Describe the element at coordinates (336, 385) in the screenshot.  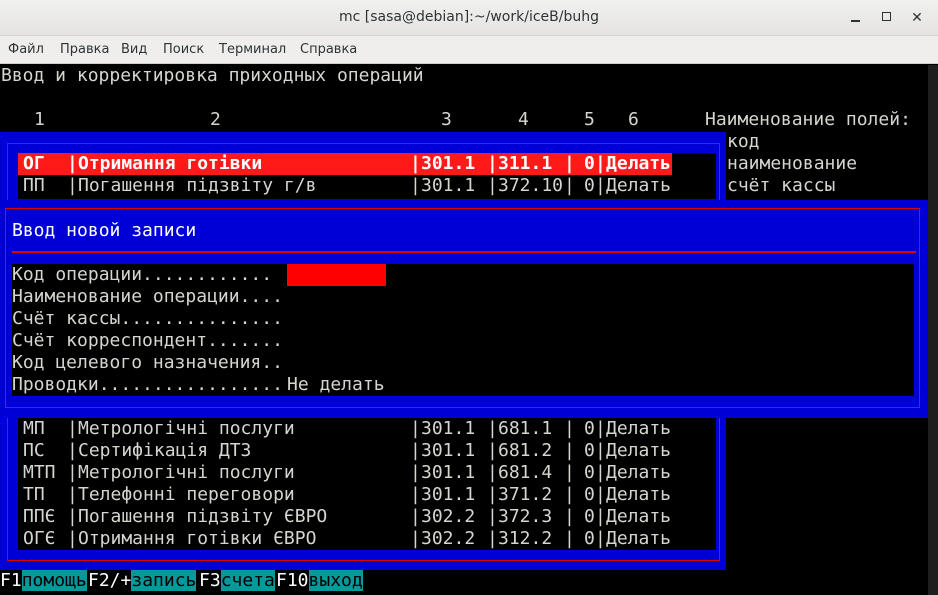
I see `postings-value: Не делать` at that location.